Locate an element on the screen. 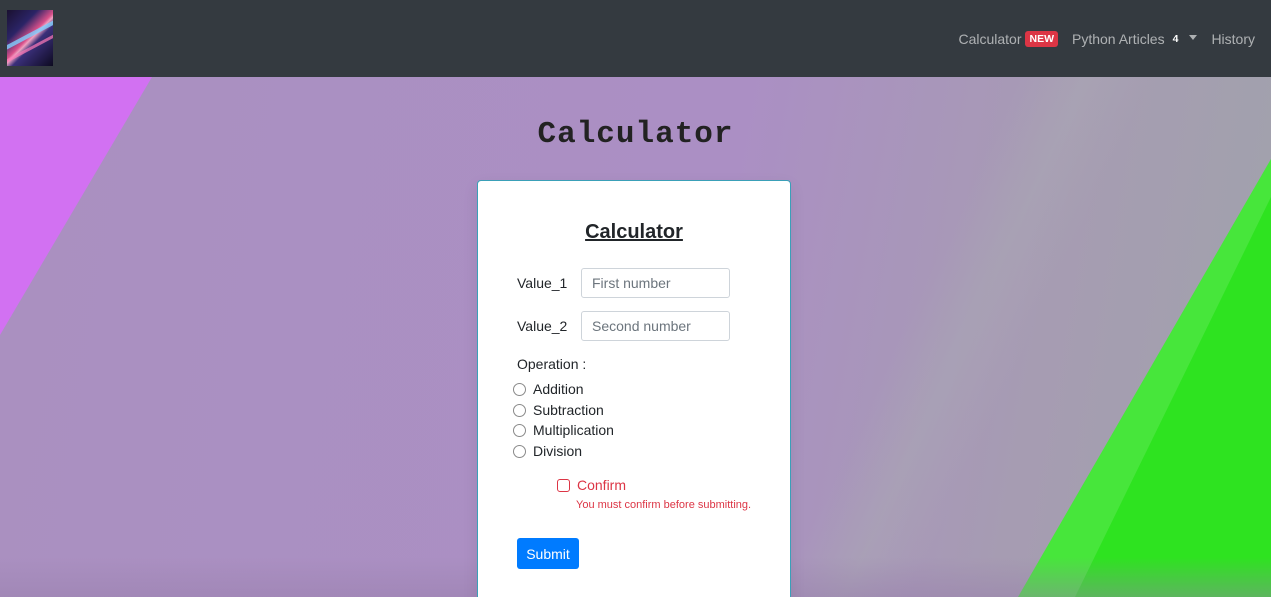 This screenshot has width=1271, height=597. radio-division: Division is located at coordinates (547, 451).